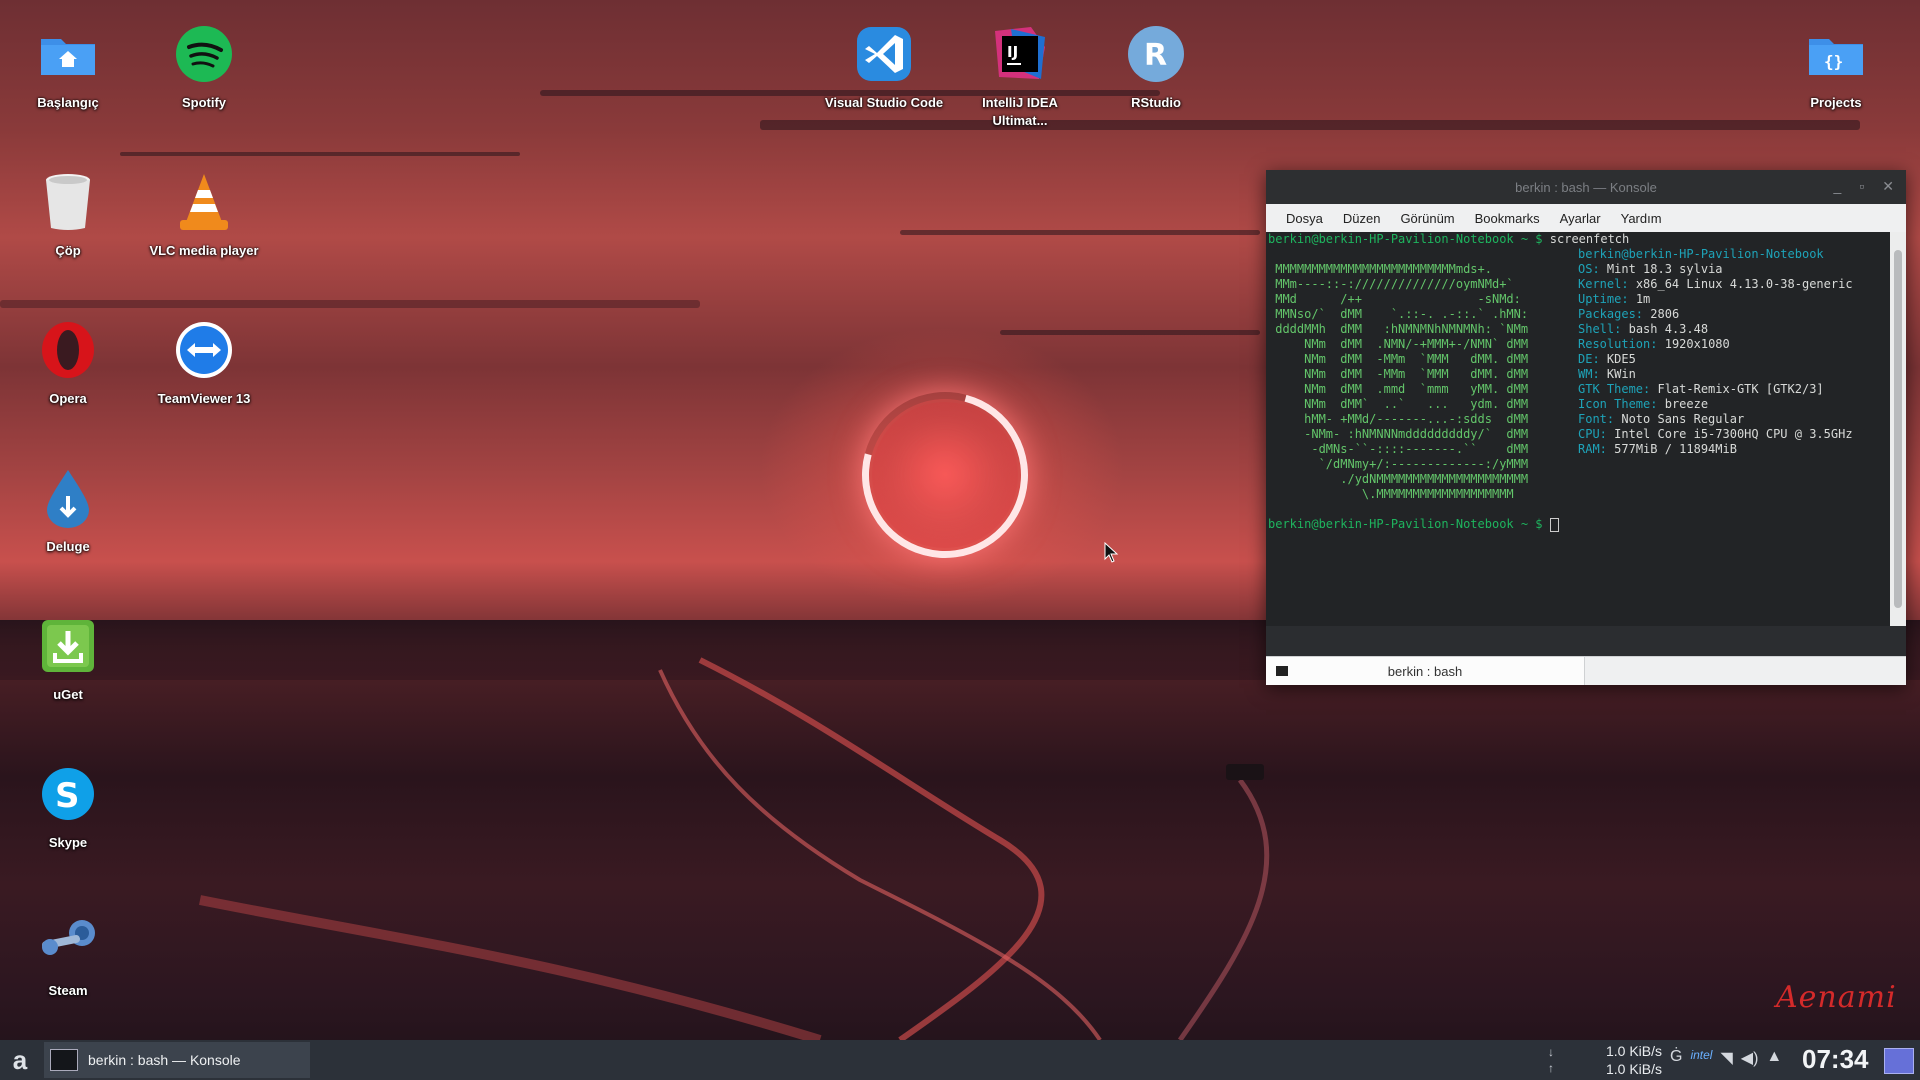 The height and width of the screenshot is (1080, 1920). I want to click on info-key: Icon Theme:, so click(1618, 404).